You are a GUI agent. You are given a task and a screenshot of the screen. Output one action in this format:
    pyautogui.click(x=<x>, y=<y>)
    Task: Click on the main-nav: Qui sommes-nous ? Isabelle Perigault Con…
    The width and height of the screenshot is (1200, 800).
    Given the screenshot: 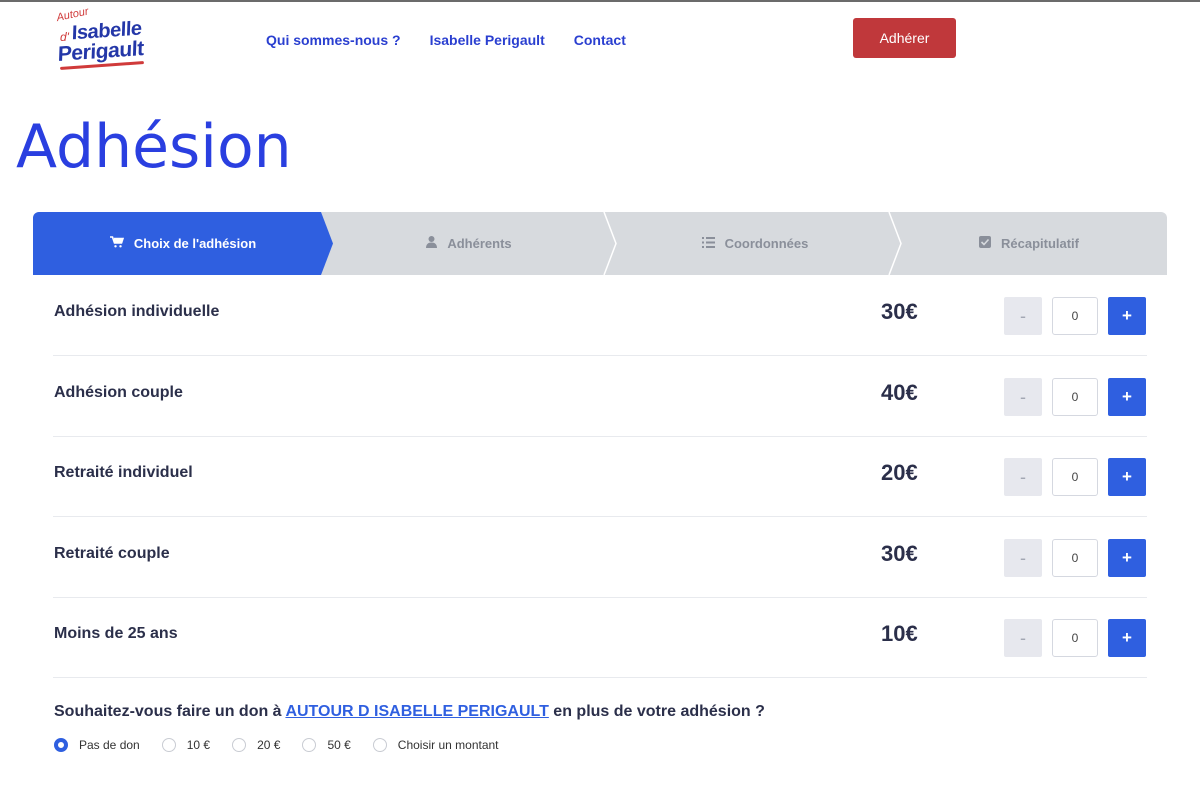 What is the action you would take?
    pyautogui.click(x=446, y=40)
    